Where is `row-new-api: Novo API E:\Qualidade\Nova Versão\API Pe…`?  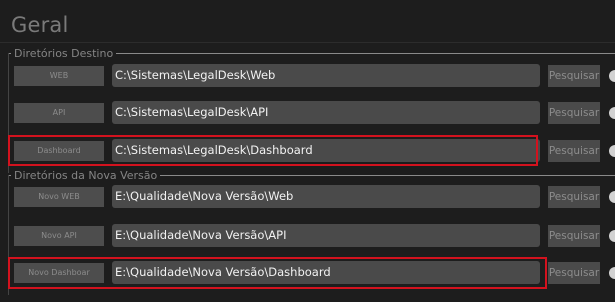
row-new-api: Novo API E:\Qualidade\Nova Versão\API Pe… is located at coordinates (311, 236).